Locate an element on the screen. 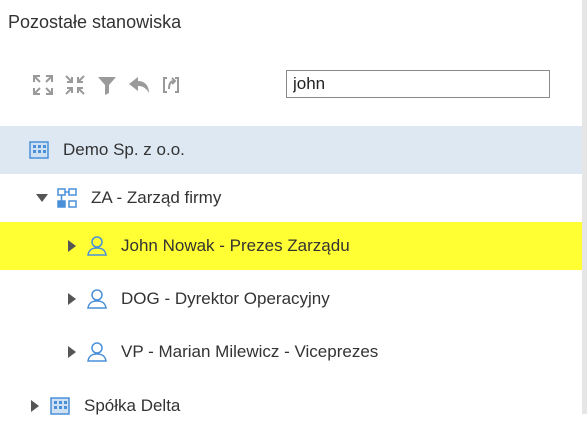  tree-item-label: DOG - Dyrektor Operacyjny is located at coordinates (225, 298).